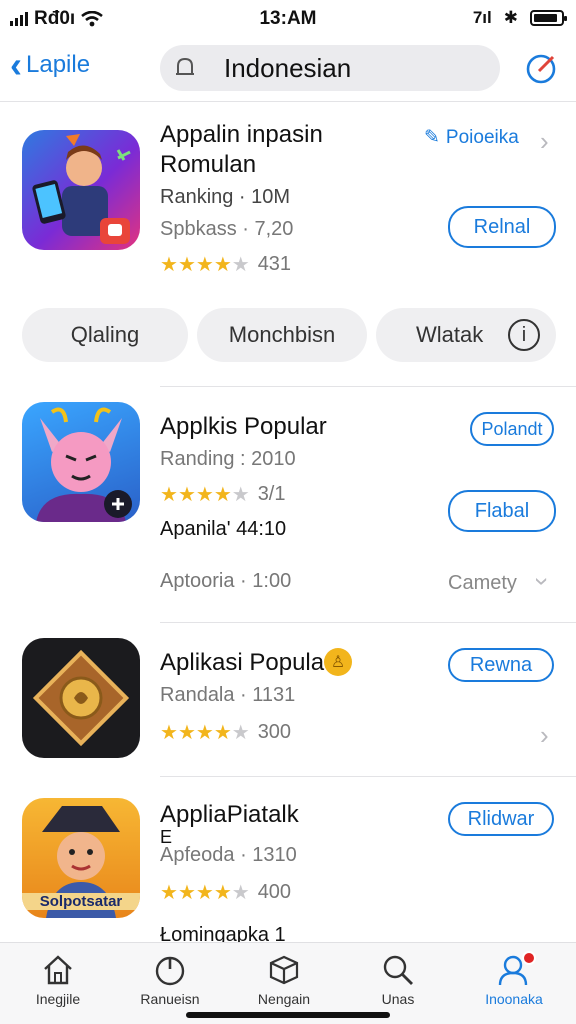 This screenshot has height=1024, width=576. I want to click on get-button: Rlidwar, so click(501, 819).